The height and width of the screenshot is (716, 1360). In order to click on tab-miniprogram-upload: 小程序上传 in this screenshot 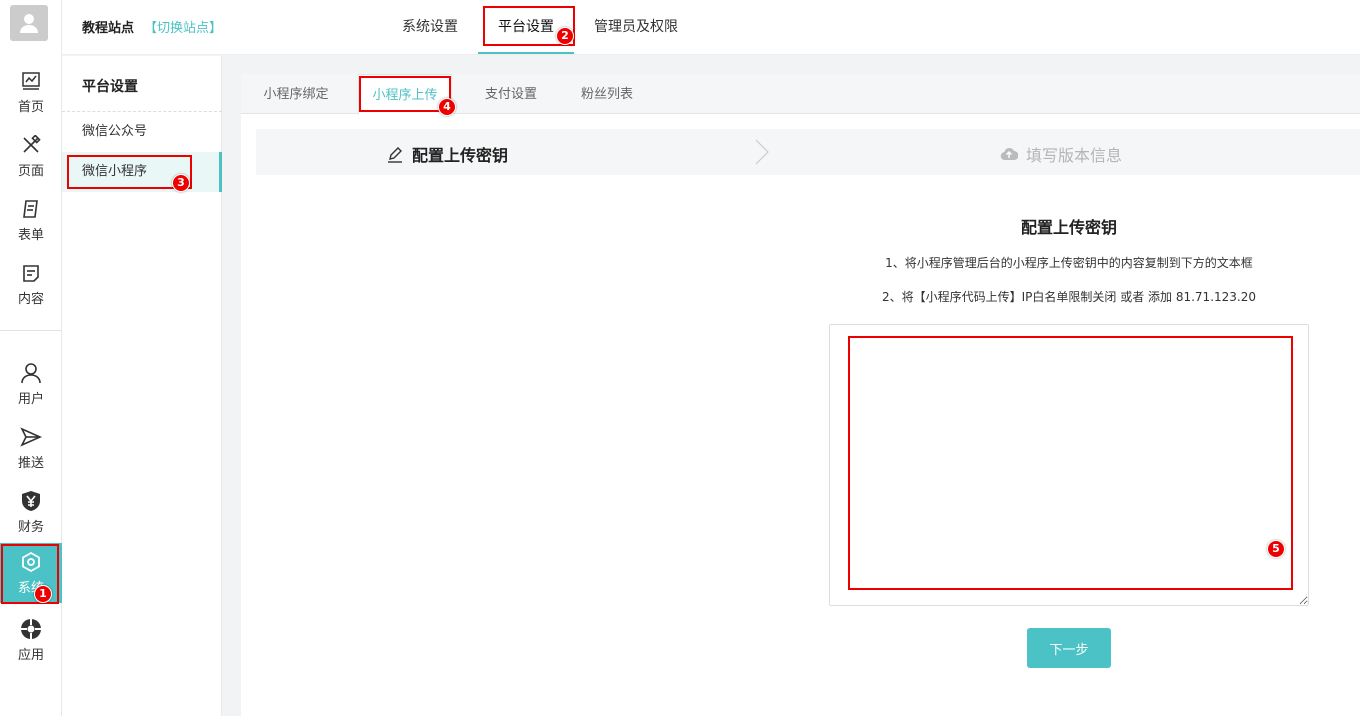, I will do `click(405, 94)`.